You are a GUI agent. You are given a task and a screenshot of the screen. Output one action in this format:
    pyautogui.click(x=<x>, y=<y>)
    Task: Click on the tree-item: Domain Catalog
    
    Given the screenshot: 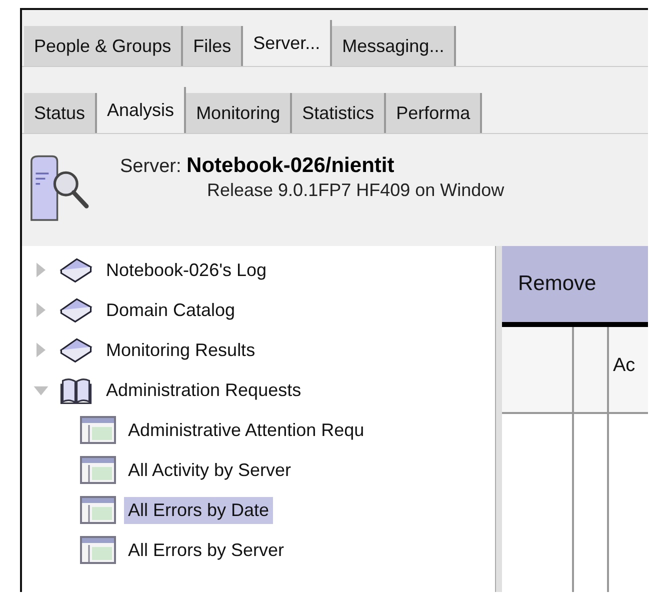 What is the action you would take?
    pyautogui.click(x=171, y=310)
    